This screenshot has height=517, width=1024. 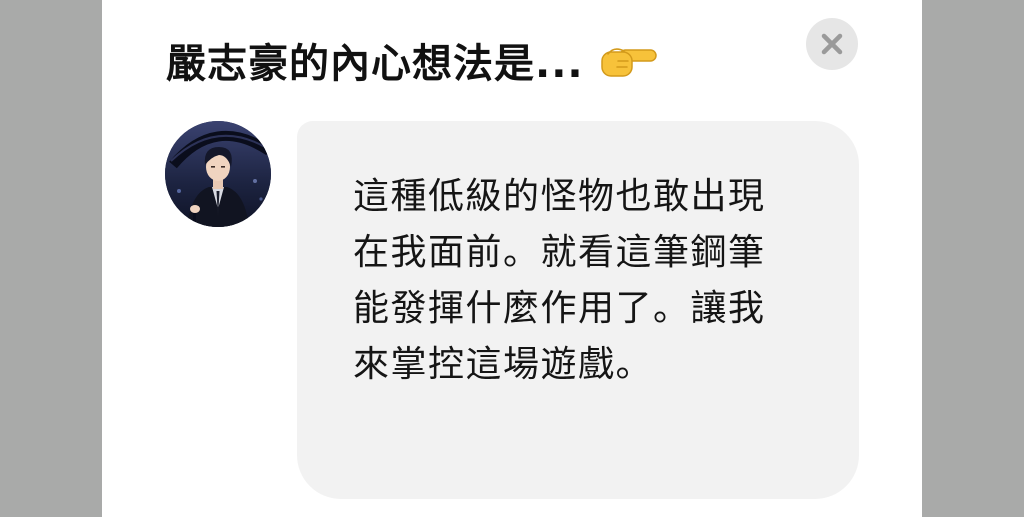 I want to click on close-button, so click(x=832, y=44).